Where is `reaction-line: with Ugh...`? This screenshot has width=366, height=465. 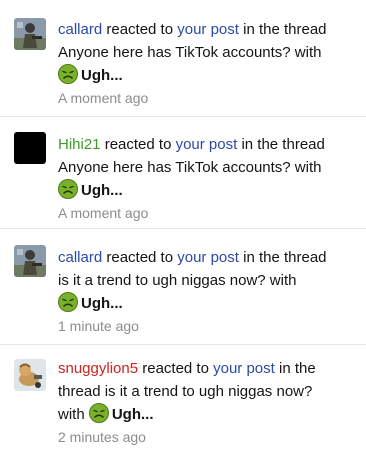
reaction-line: with Ugh... is located at coordinates (209, 414).